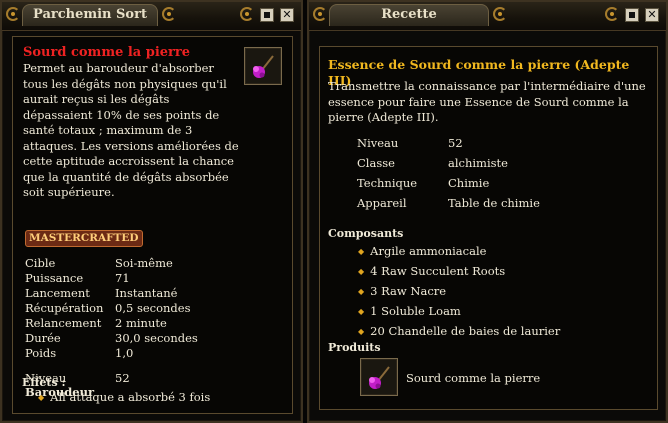 The height and width of the screenshot is (423, 668). I want to click on product-icon, so click(379, 377).